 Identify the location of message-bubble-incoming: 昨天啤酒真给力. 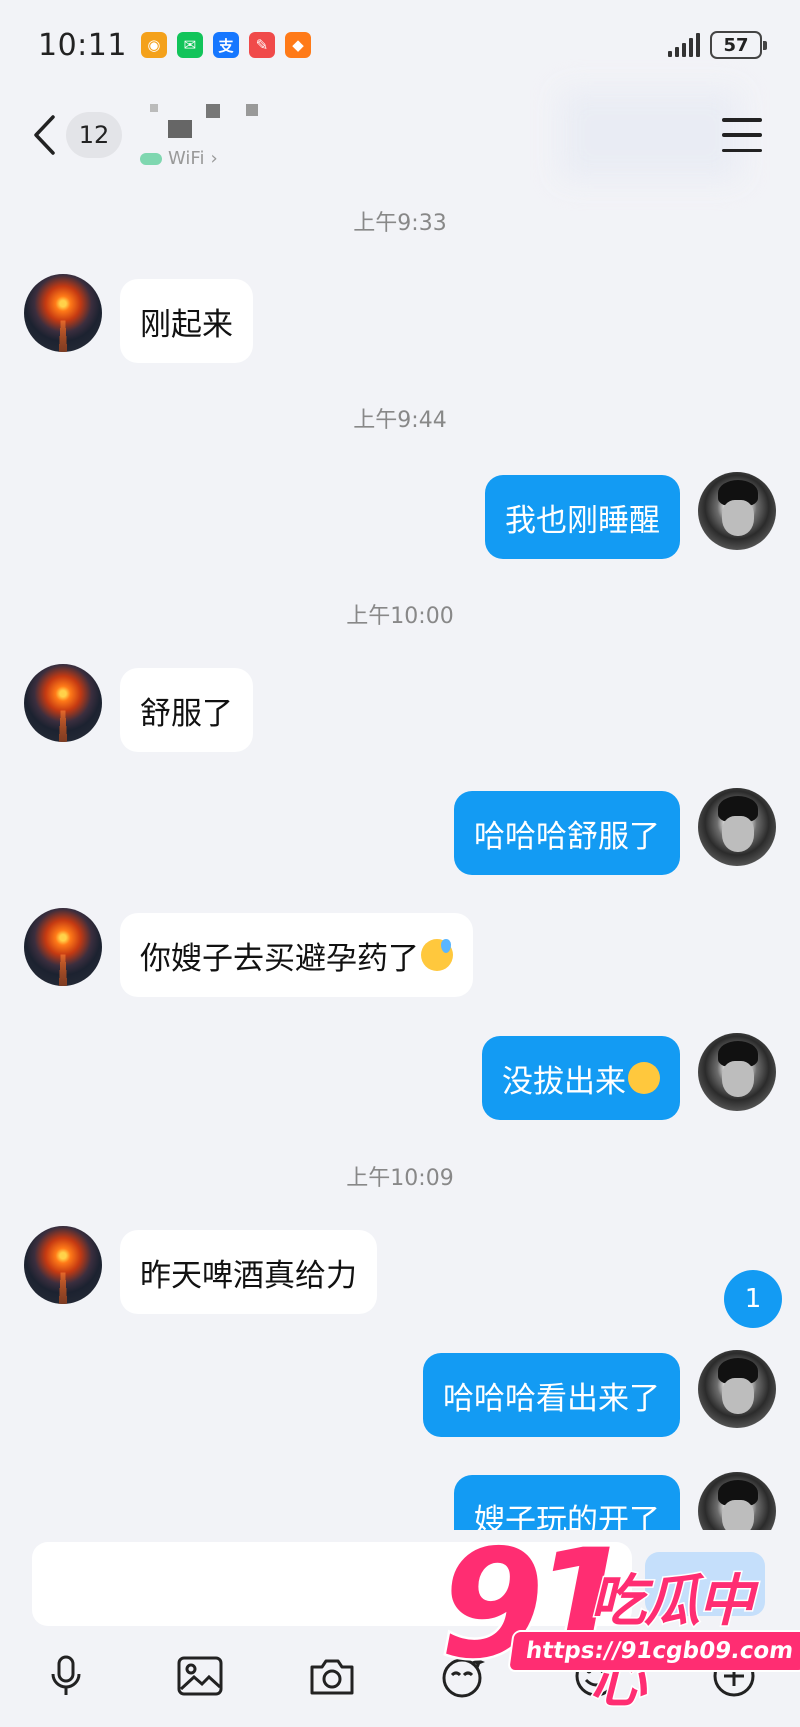
(248, 1272).